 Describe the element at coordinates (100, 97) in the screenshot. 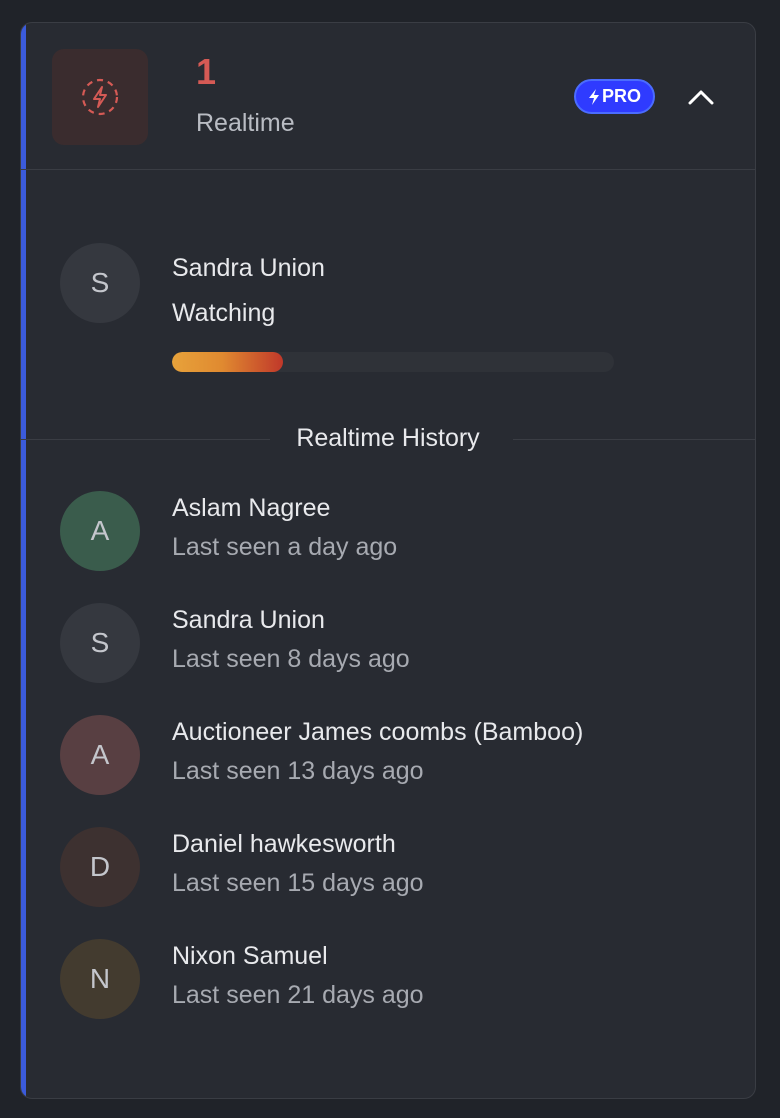

I see `bolt-circle-icon` at that location.